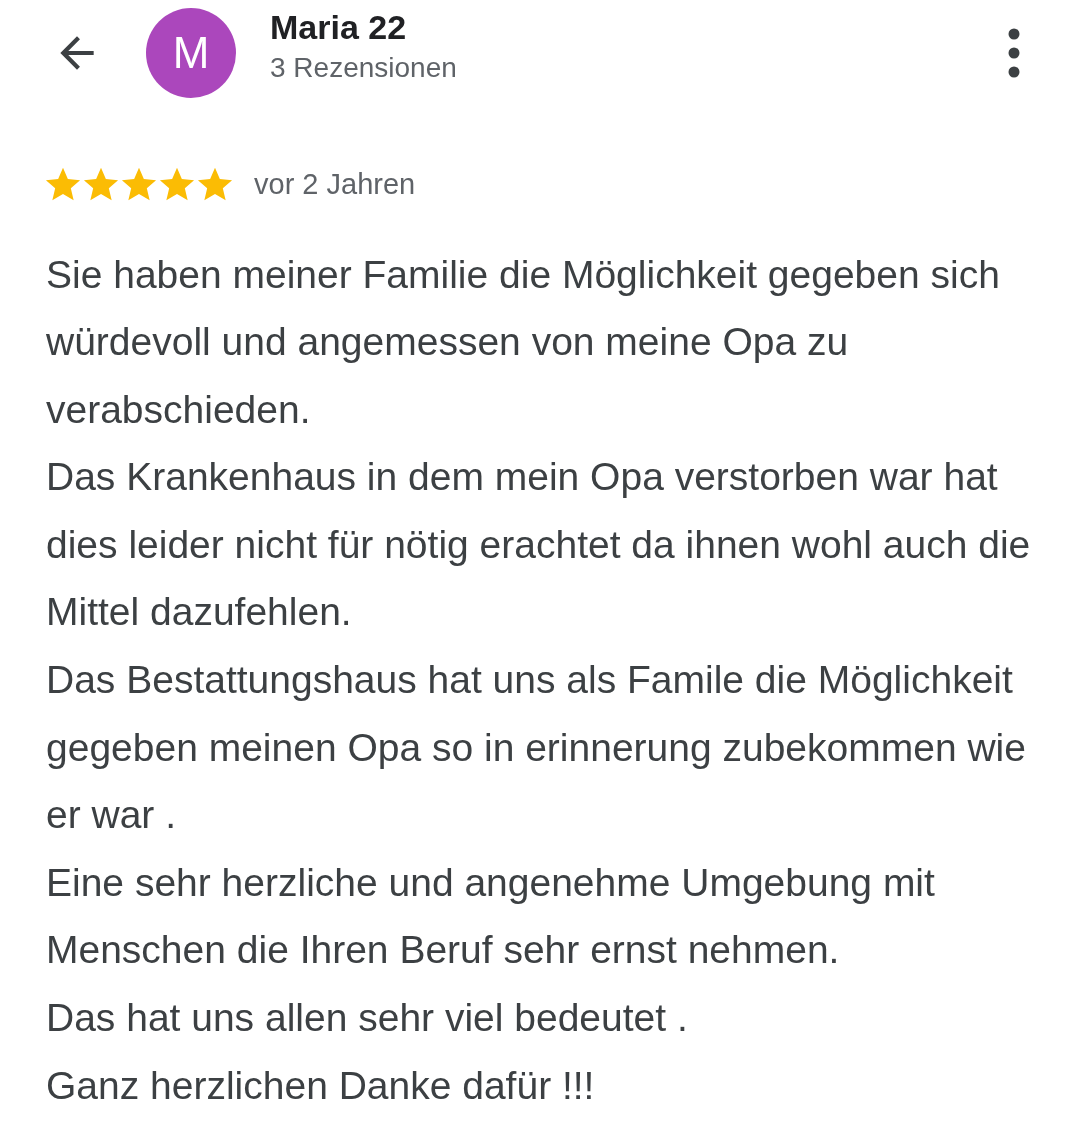 This screenshot has height=1139, width=1080. I want to click on review-paragraph: Eine sehr herzliche und angenehme Umgebung mit Menschen die Ihren Beruf sehr ernst nehmen., so click(491, 916).